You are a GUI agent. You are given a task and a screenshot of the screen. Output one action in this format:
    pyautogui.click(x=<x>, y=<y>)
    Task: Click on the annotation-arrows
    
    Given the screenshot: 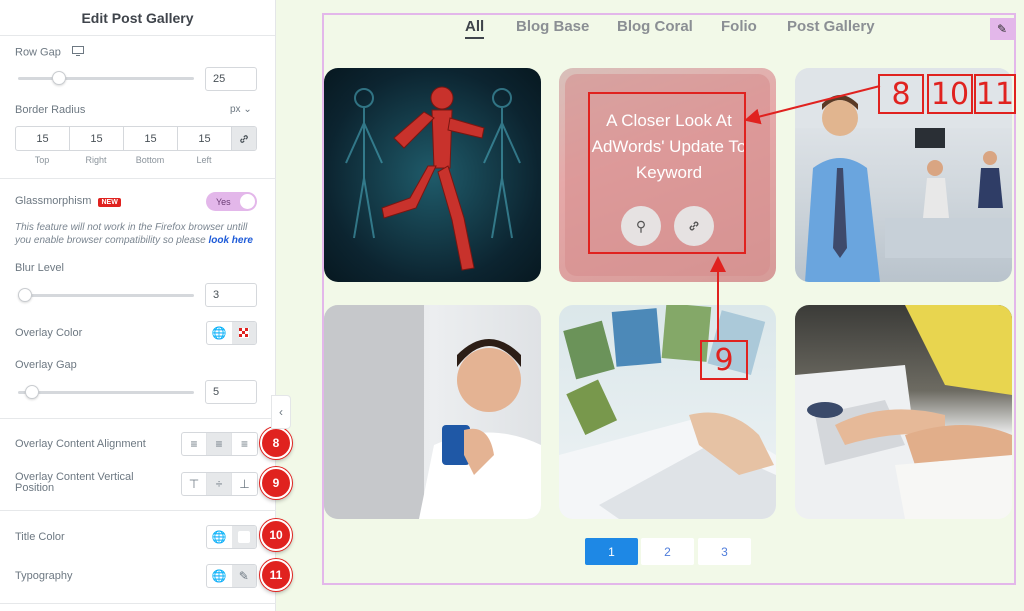 What is the action you would take?
    pyautogui.click(x=795, y=212)
    